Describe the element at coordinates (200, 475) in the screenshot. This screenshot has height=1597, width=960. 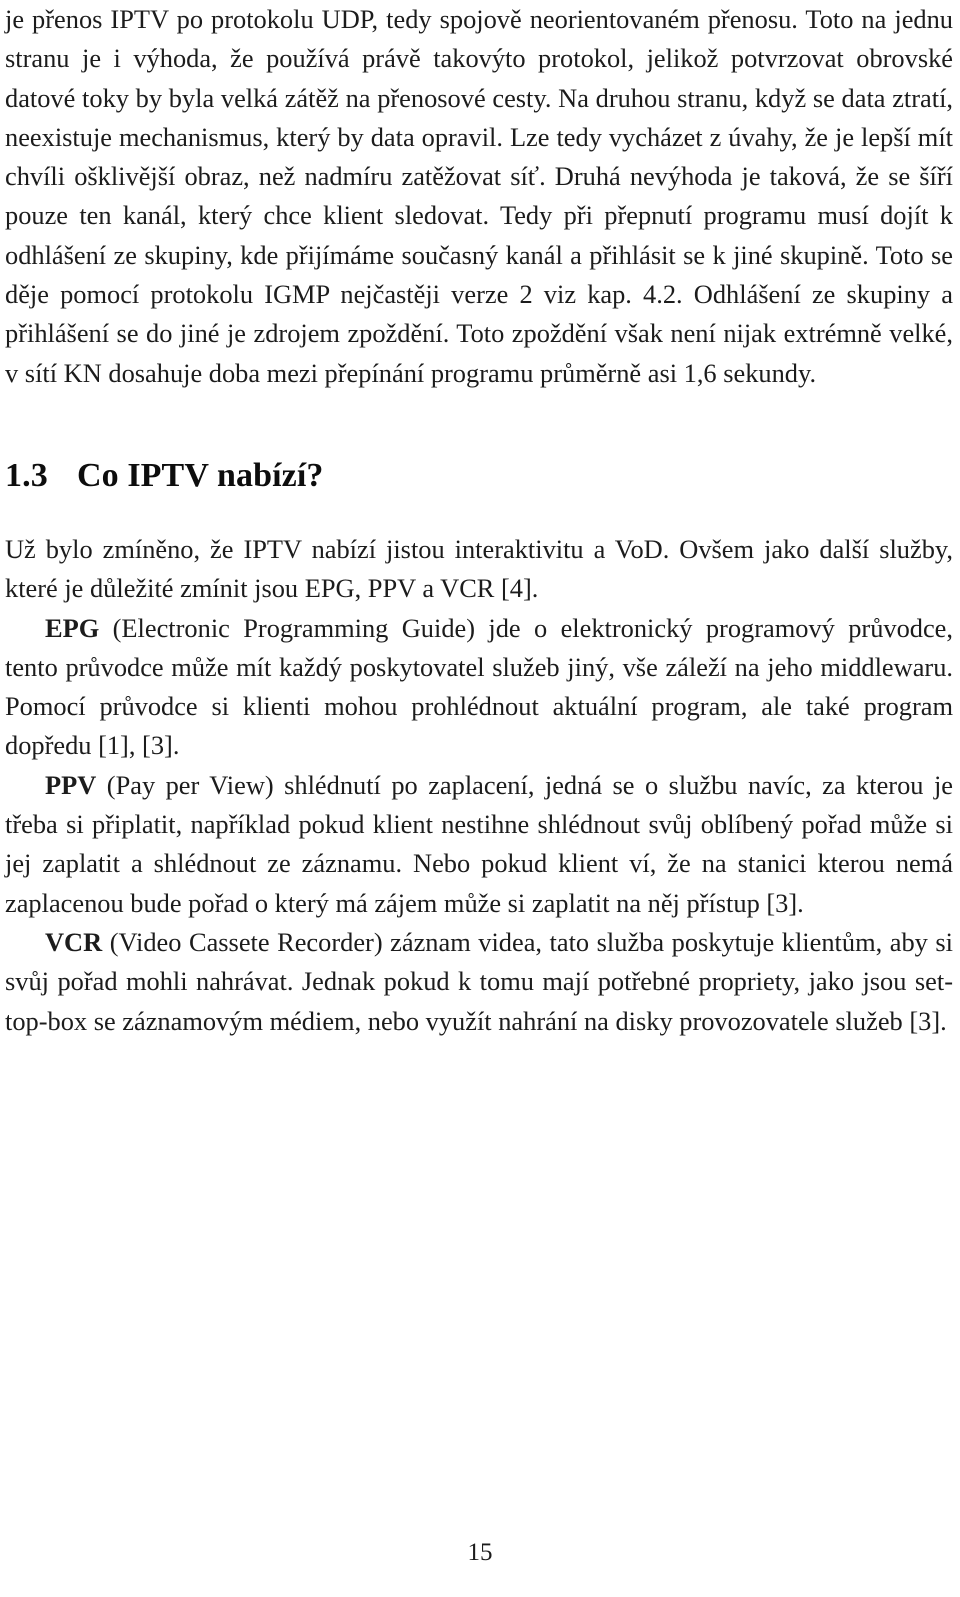
I see `section-title: Co IPTV nabízí?` at that location.